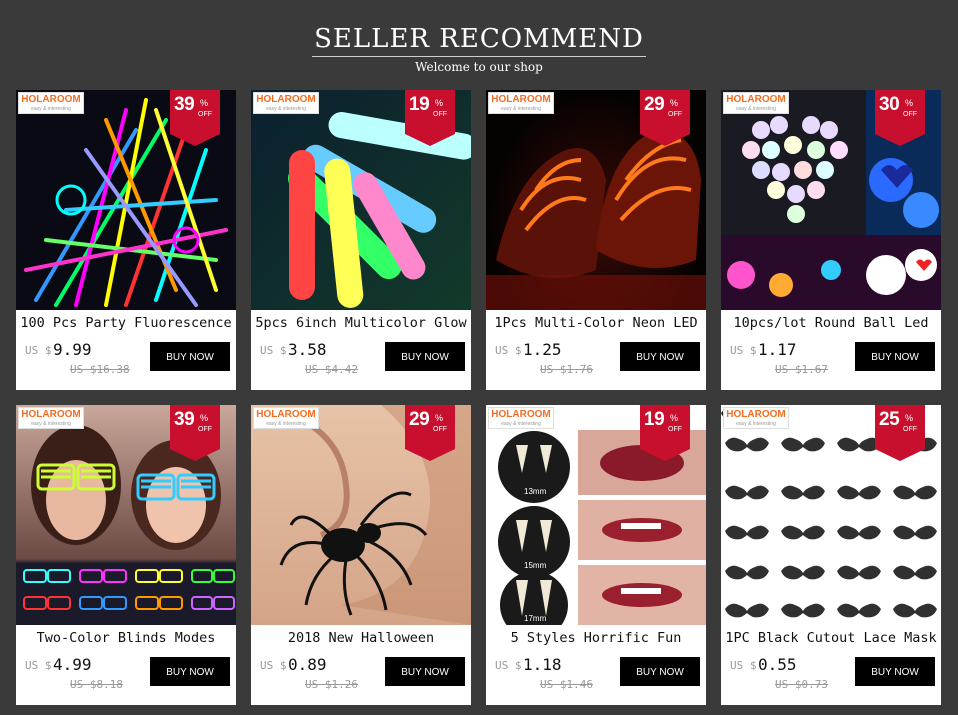  I want to click on product-price: 9.99, so click(72, 349).